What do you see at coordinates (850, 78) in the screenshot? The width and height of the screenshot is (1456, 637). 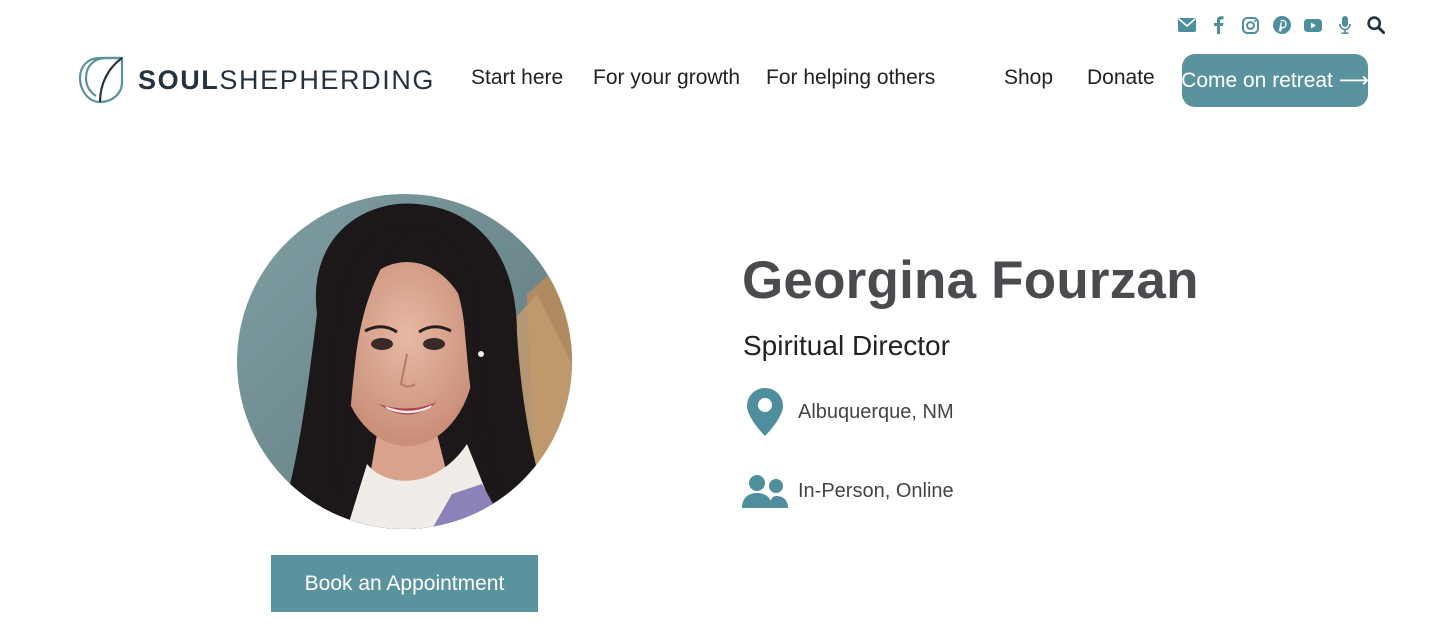 I see `nav-for-helping-others: For helping others` at bounding box center [850, 78].